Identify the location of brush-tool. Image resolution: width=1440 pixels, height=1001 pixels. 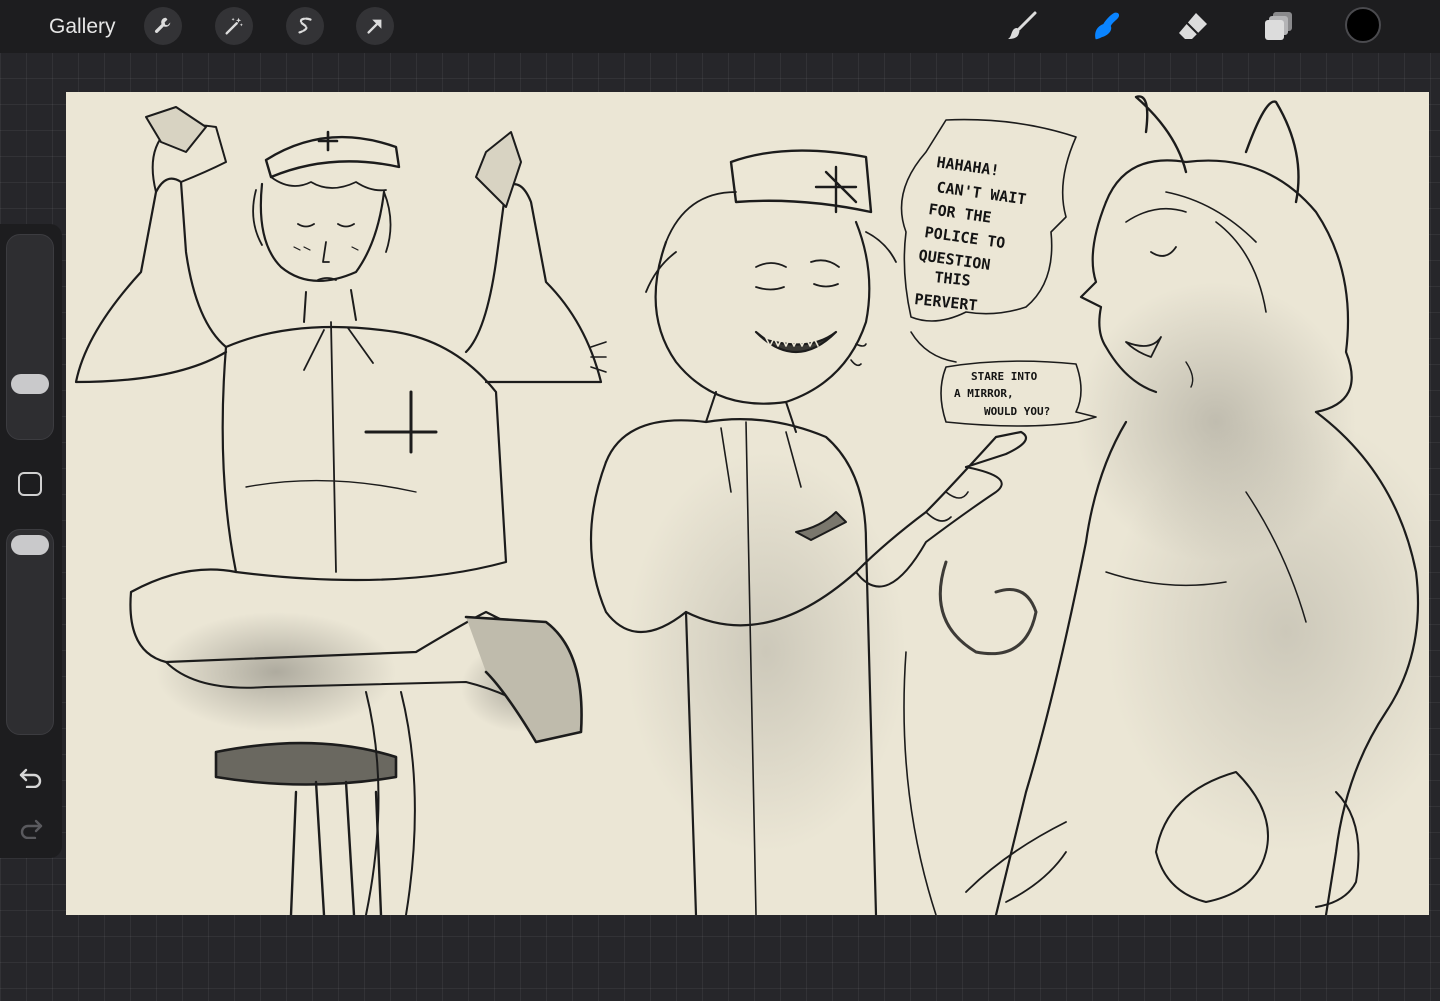
(1022, 26).